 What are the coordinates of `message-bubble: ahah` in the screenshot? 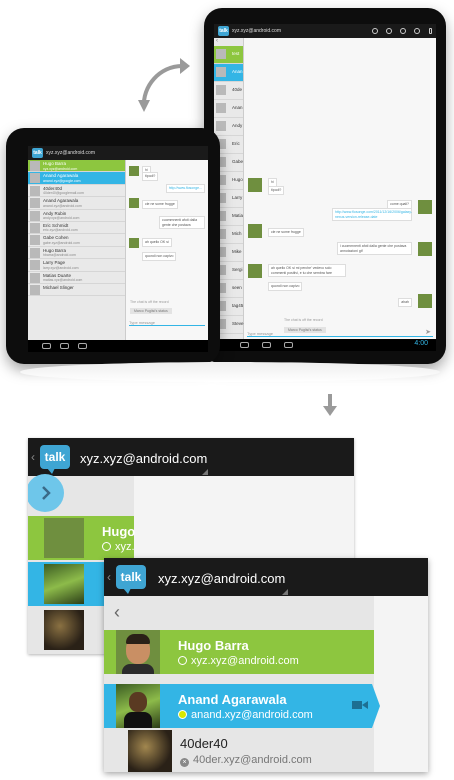 It's located at (405, 302).